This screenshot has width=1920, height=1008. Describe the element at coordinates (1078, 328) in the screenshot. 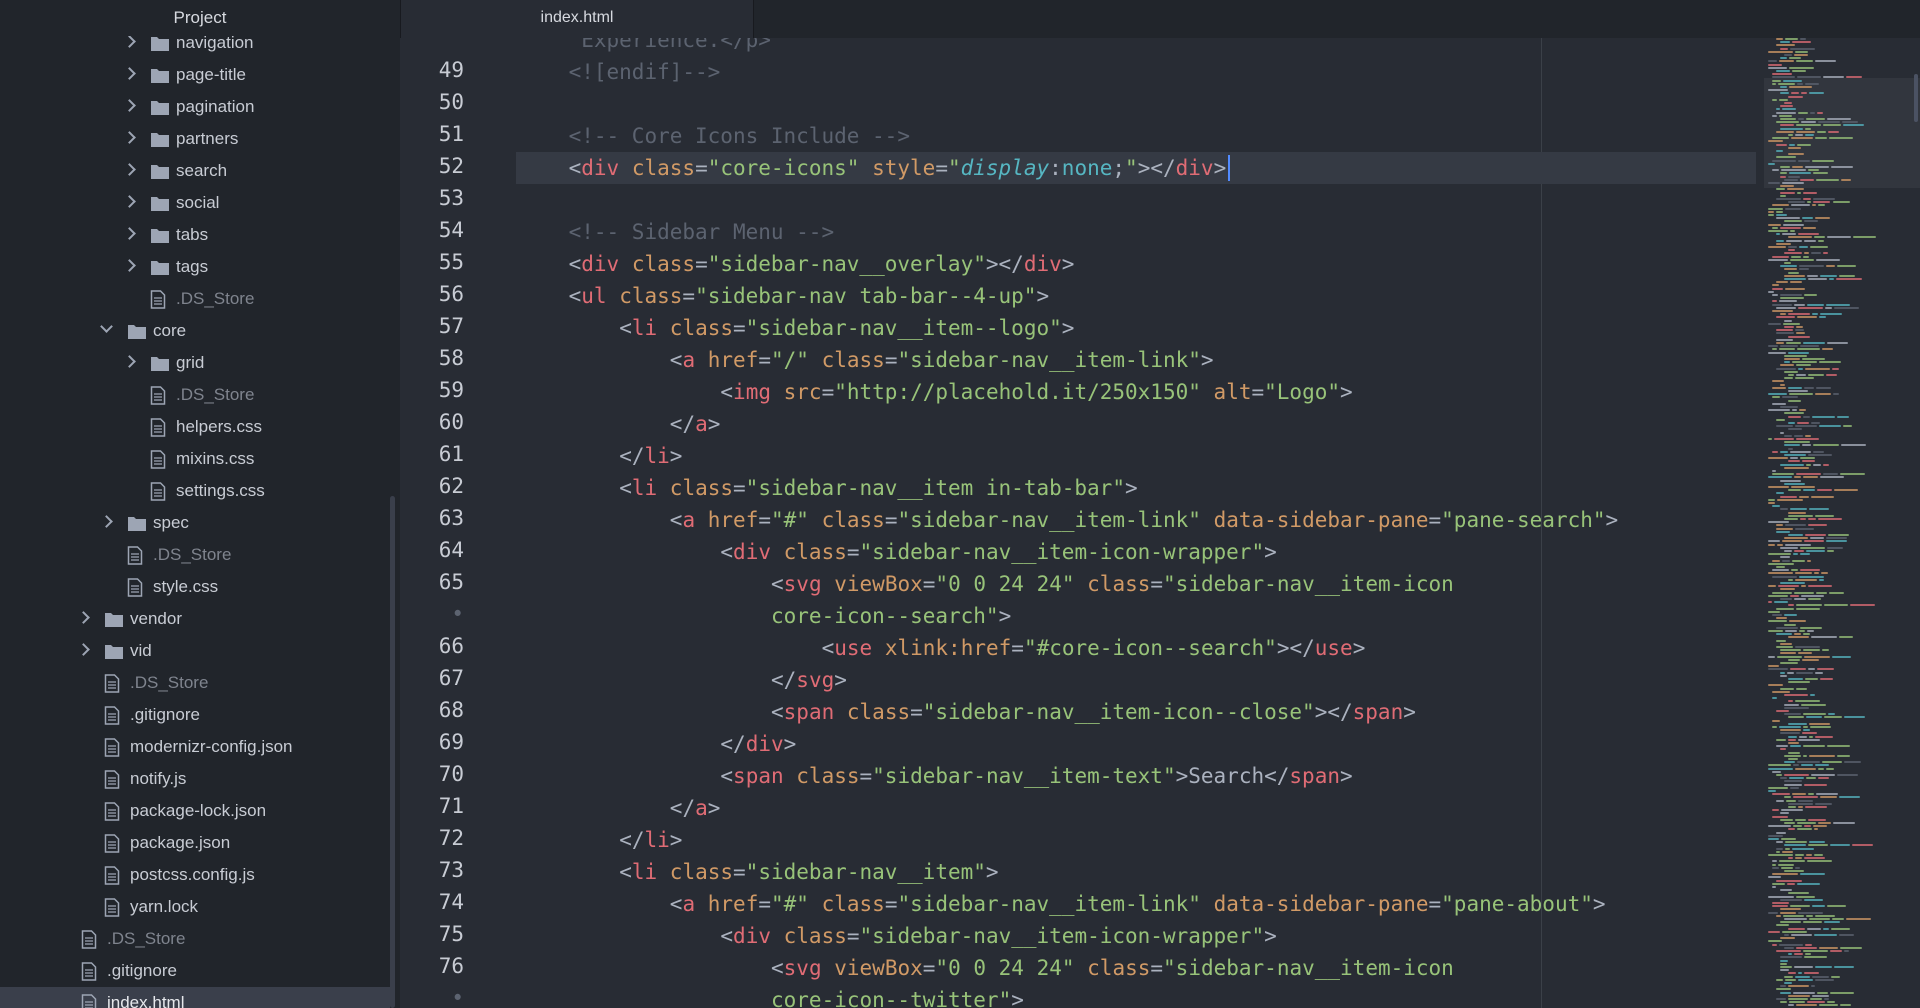

I see `code-line: <li class="sidebar-nav__item--logo">` at that location.